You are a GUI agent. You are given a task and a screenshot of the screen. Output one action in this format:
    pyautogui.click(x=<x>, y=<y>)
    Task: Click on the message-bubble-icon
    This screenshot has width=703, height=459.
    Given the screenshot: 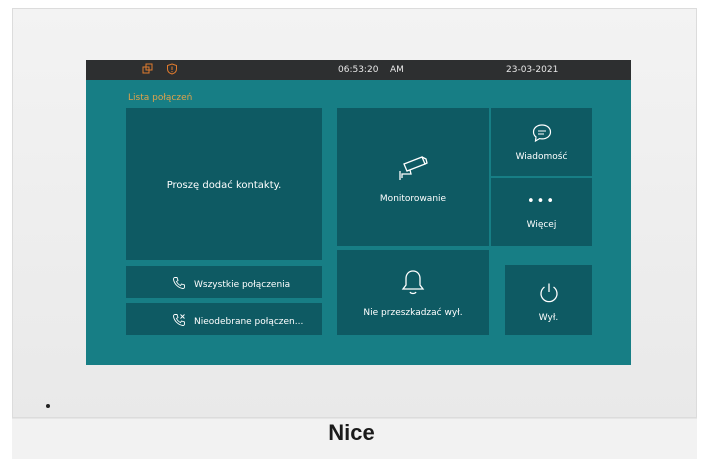 What is the action you would take?
    pyautogui.click(x=542, y=133)
    